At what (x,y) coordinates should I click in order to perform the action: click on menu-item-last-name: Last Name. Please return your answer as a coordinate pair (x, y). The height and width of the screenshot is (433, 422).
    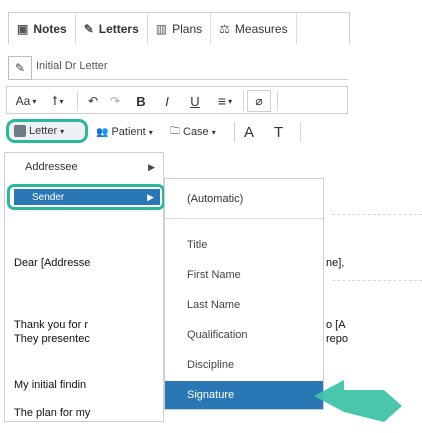
    Looking at the image, I should click on (244, 305).